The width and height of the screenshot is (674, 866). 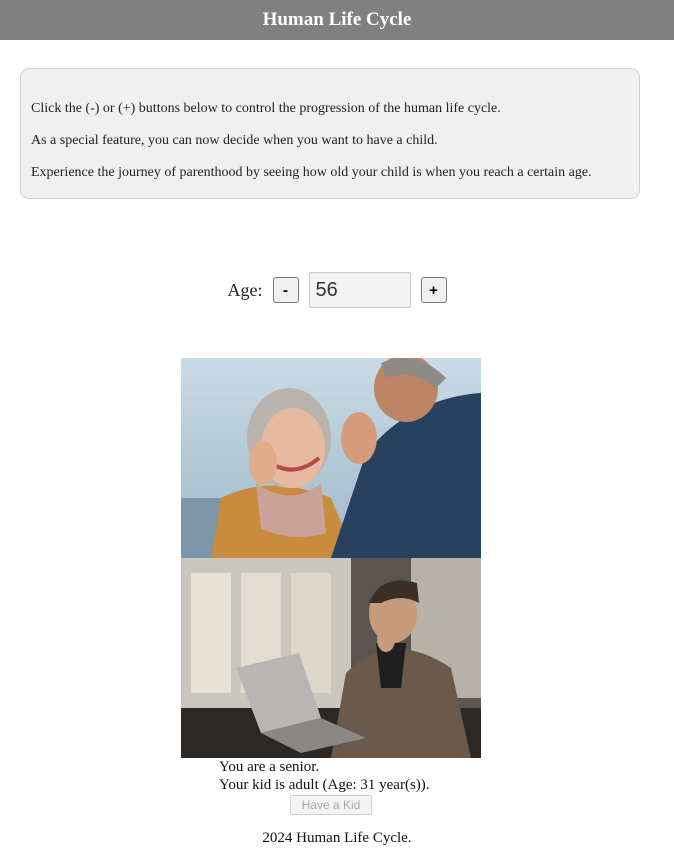 What do you see at coordinates (269, 767) in the screenshot?
I see `life-stage-text: You are a senior.` at bounding box center [269, 767].